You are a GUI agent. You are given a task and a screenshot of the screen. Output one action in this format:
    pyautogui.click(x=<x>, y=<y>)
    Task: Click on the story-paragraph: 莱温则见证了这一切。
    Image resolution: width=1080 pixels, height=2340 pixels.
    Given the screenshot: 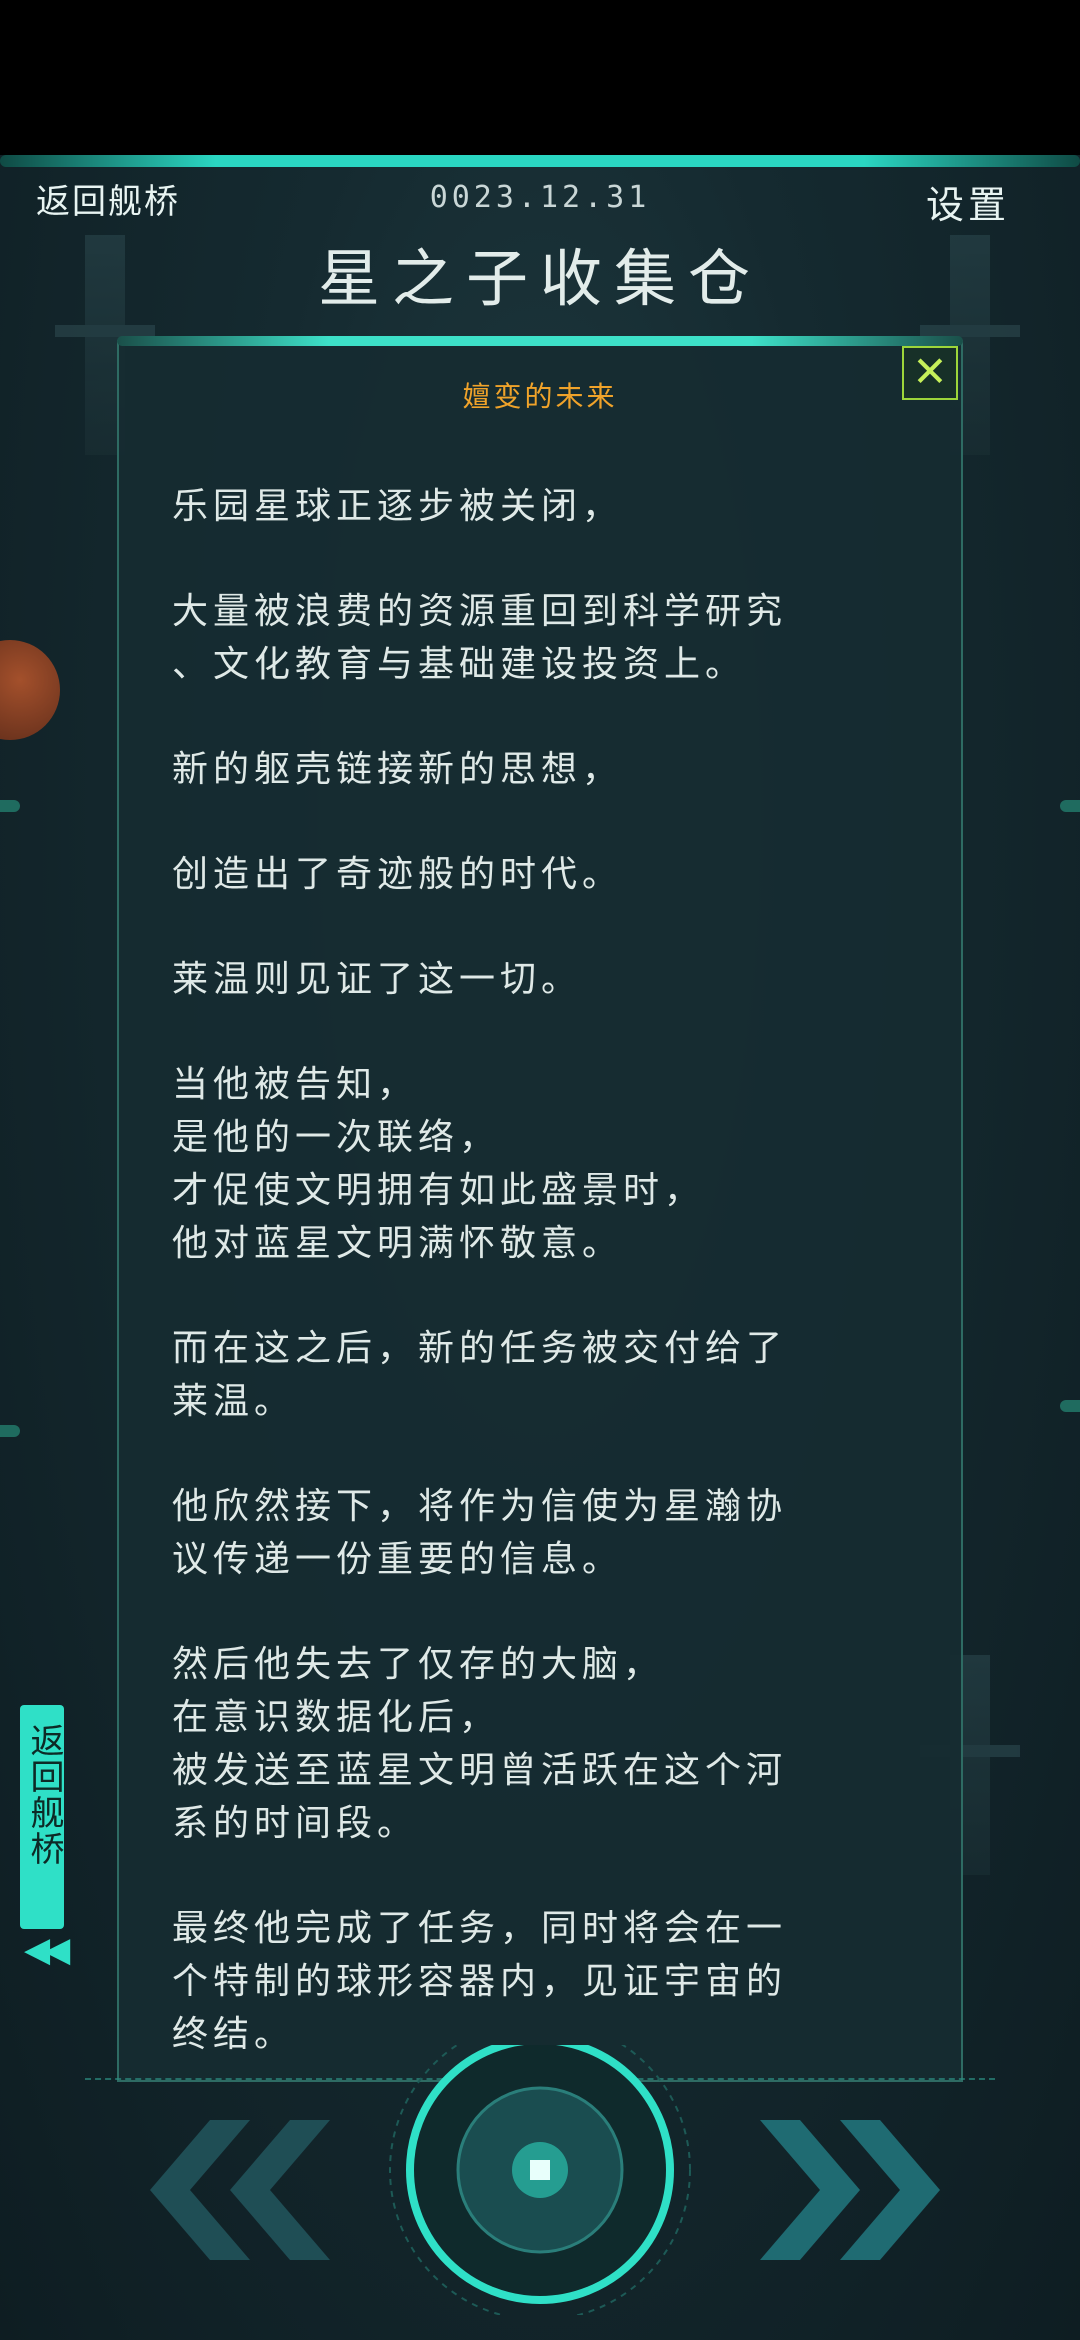 What is the action you would take?
    pyautogui.click(x=377, y=979)
    